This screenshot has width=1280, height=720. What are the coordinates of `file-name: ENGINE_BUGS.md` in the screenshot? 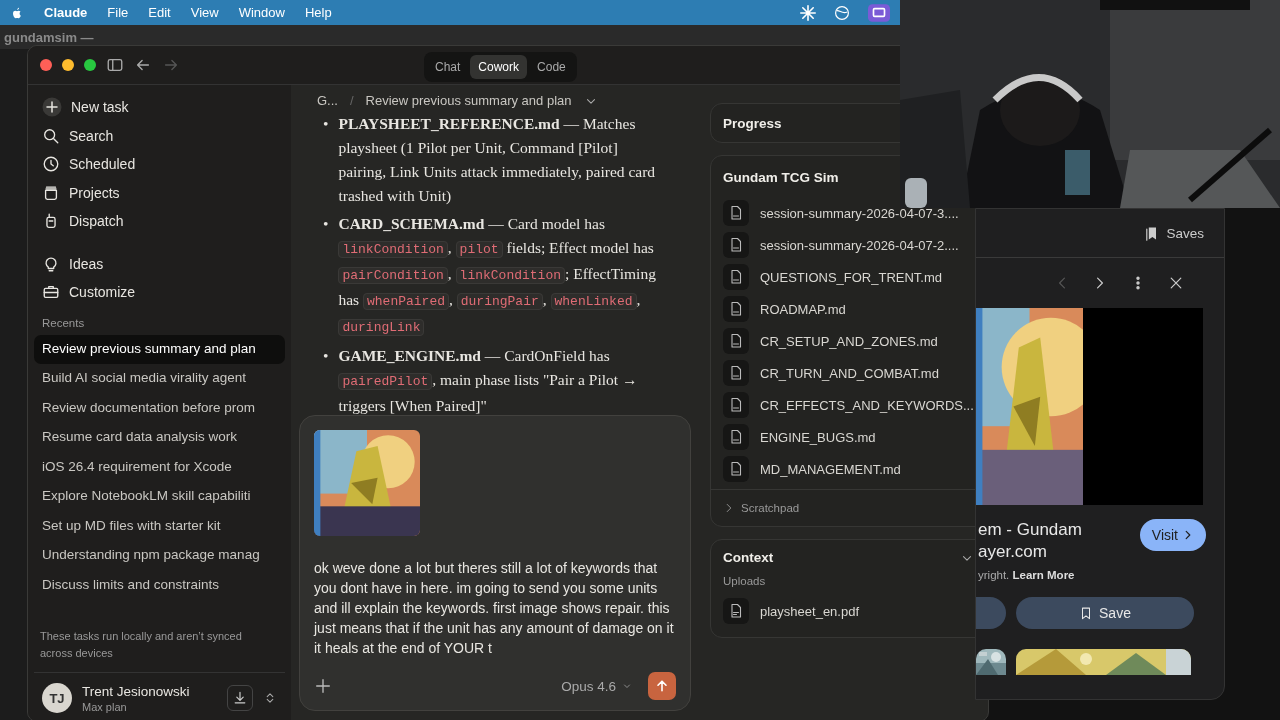 It's located at (818, 437).